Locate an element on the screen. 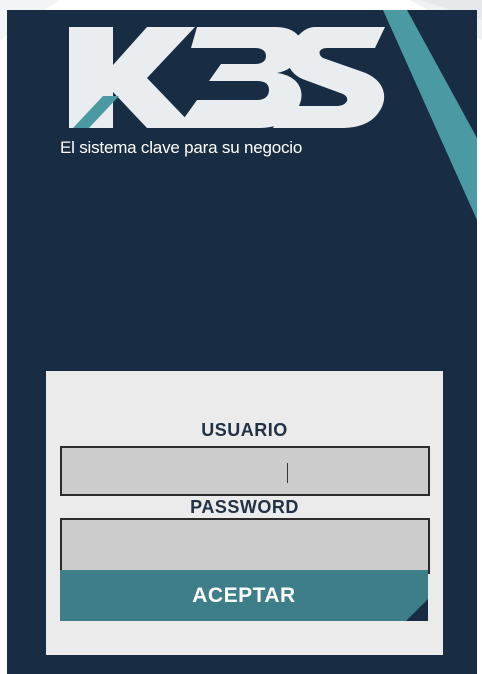  username-input is located at coordinates (245, 471).